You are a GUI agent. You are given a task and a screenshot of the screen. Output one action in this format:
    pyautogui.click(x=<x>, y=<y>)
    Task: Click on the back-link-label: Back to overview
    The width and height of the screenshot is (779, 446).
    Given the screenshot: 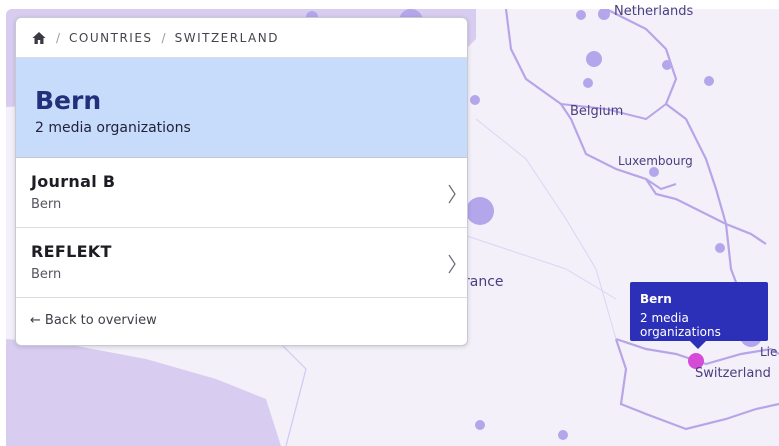 What is the action you would take?
    pyautogui.click(x=100, y=320)
    